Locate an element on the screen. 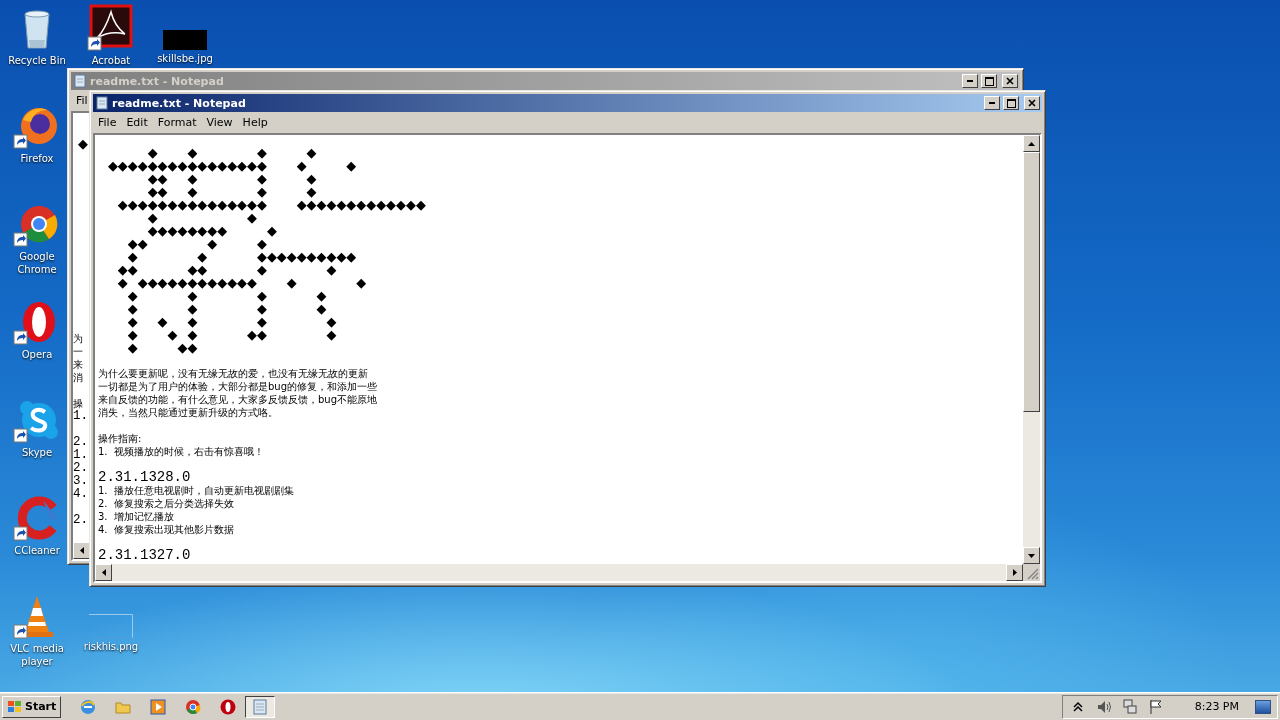 The width and height of the screenshot is (1280, 720). horizontal-scrollbar is located at coordinates (559, 572).